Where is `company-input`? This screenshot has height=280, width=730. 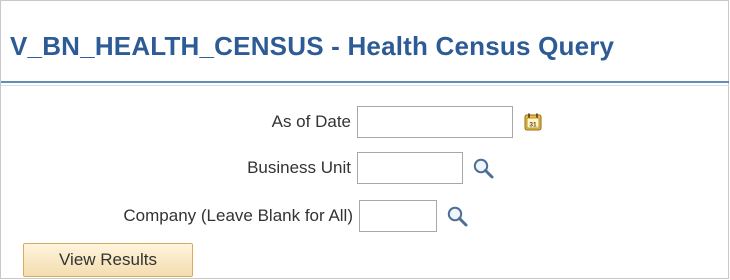 company-input is located at coordinates (398, 216).